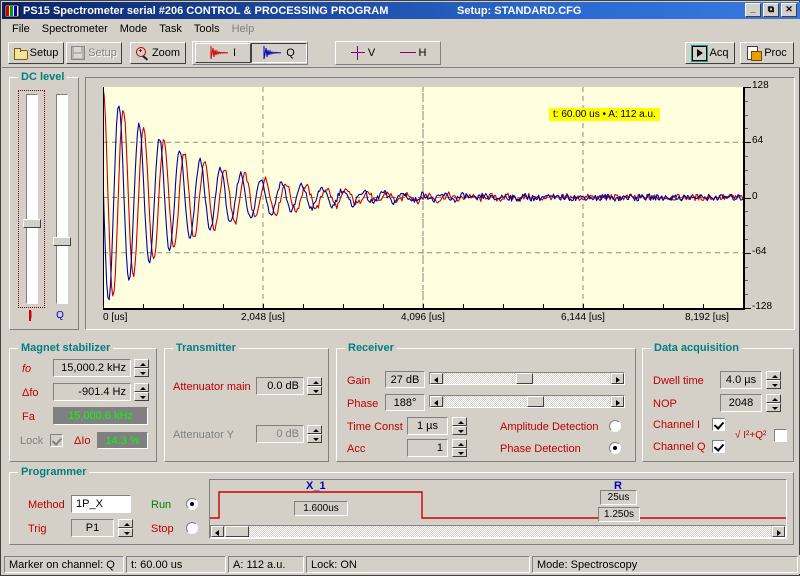  I want to click on cursor-h-button: H, so click(413, 53).